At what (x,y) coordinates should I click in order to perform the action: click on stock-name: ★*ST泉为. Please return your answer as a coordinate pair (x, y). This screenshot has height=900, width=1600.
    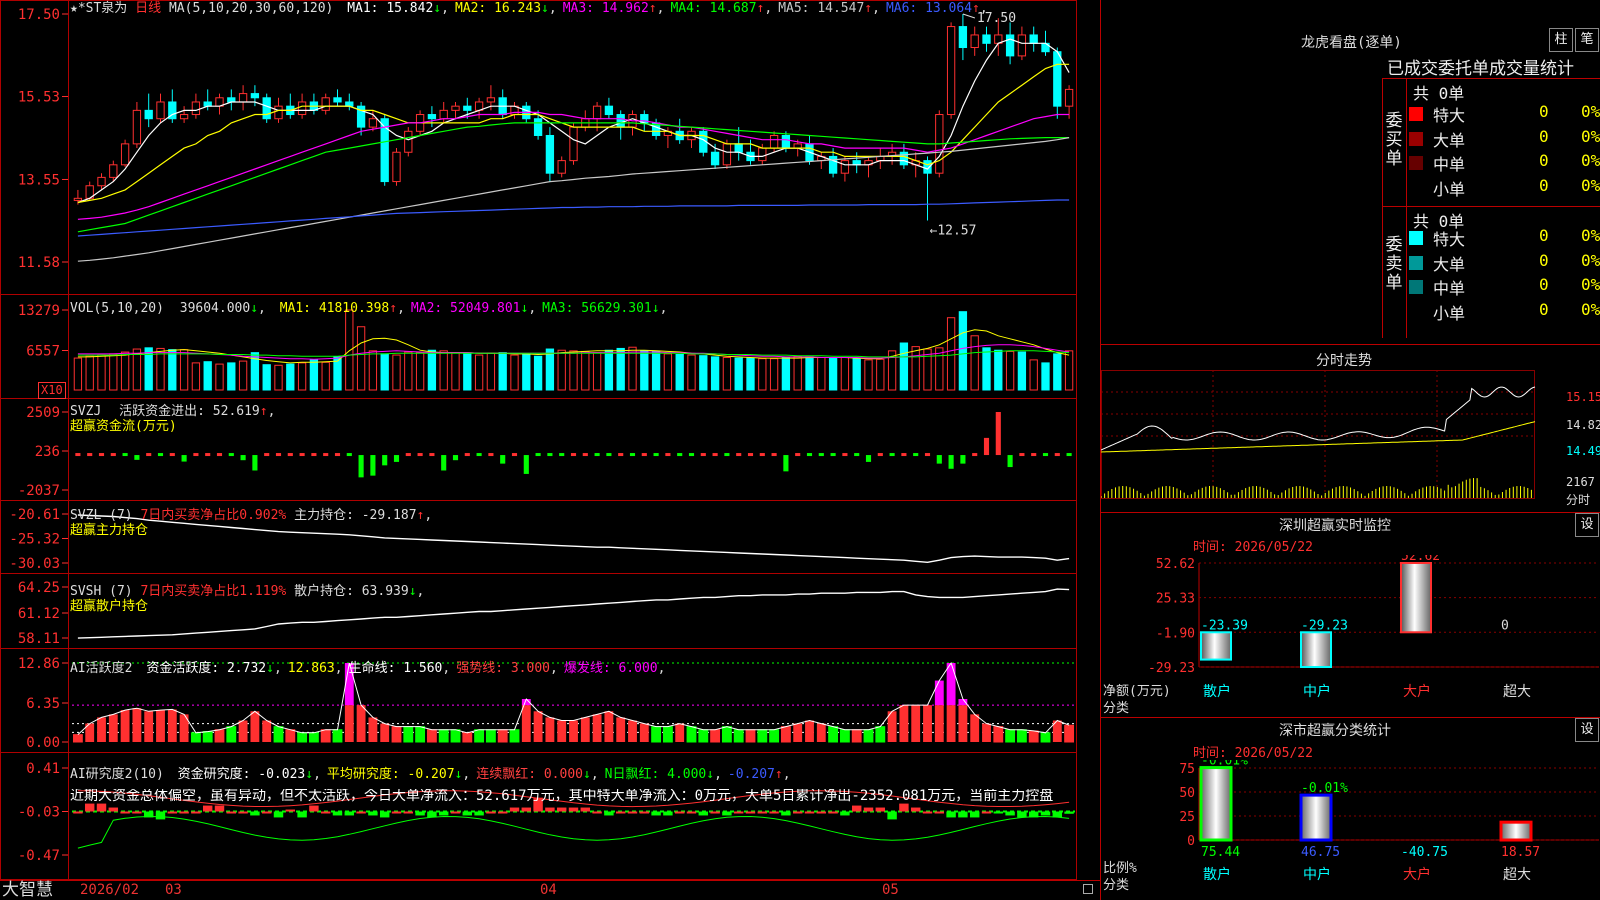
    Looking at the image, I should click on (99, 8).